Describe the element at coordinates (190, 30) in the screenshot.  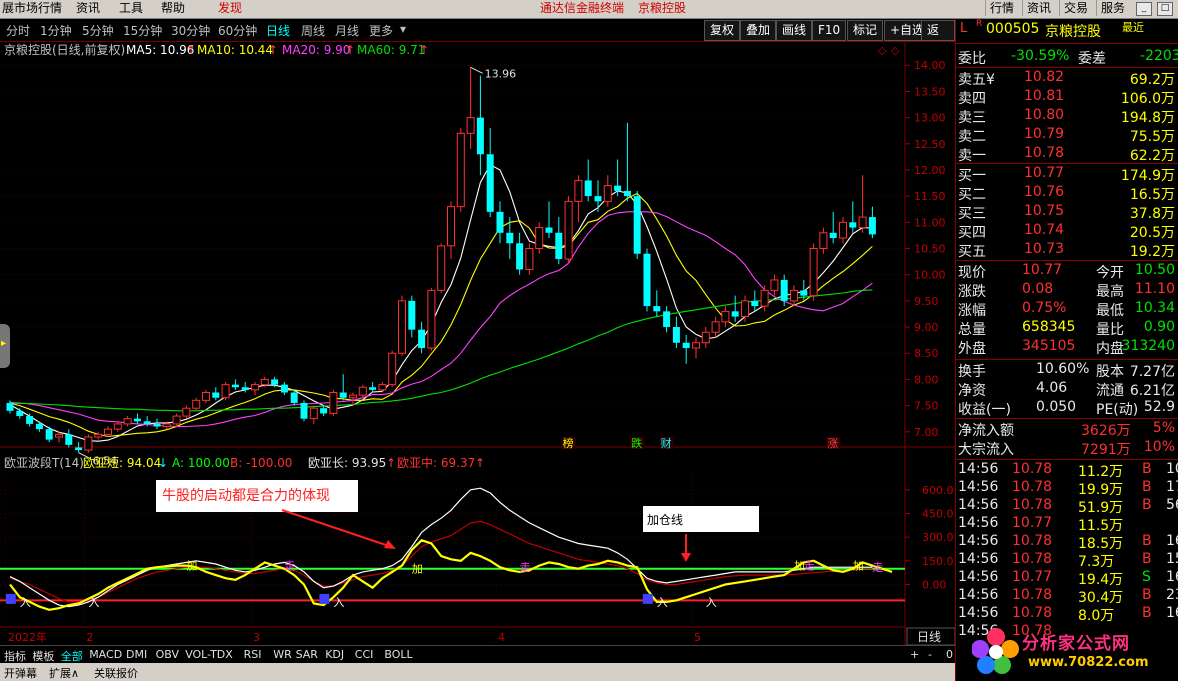
I see `period-tab: 30分钟` at that location.